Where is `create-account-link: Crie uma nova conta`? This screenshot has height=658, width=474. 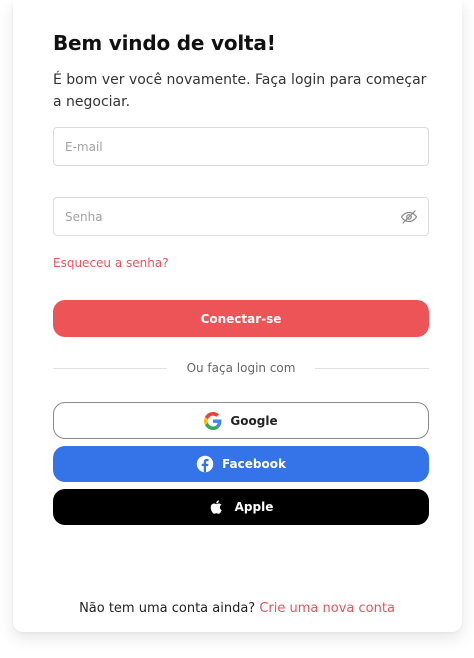
create-account-link: Crie uma nova conta is located at coordinates (327, 608).